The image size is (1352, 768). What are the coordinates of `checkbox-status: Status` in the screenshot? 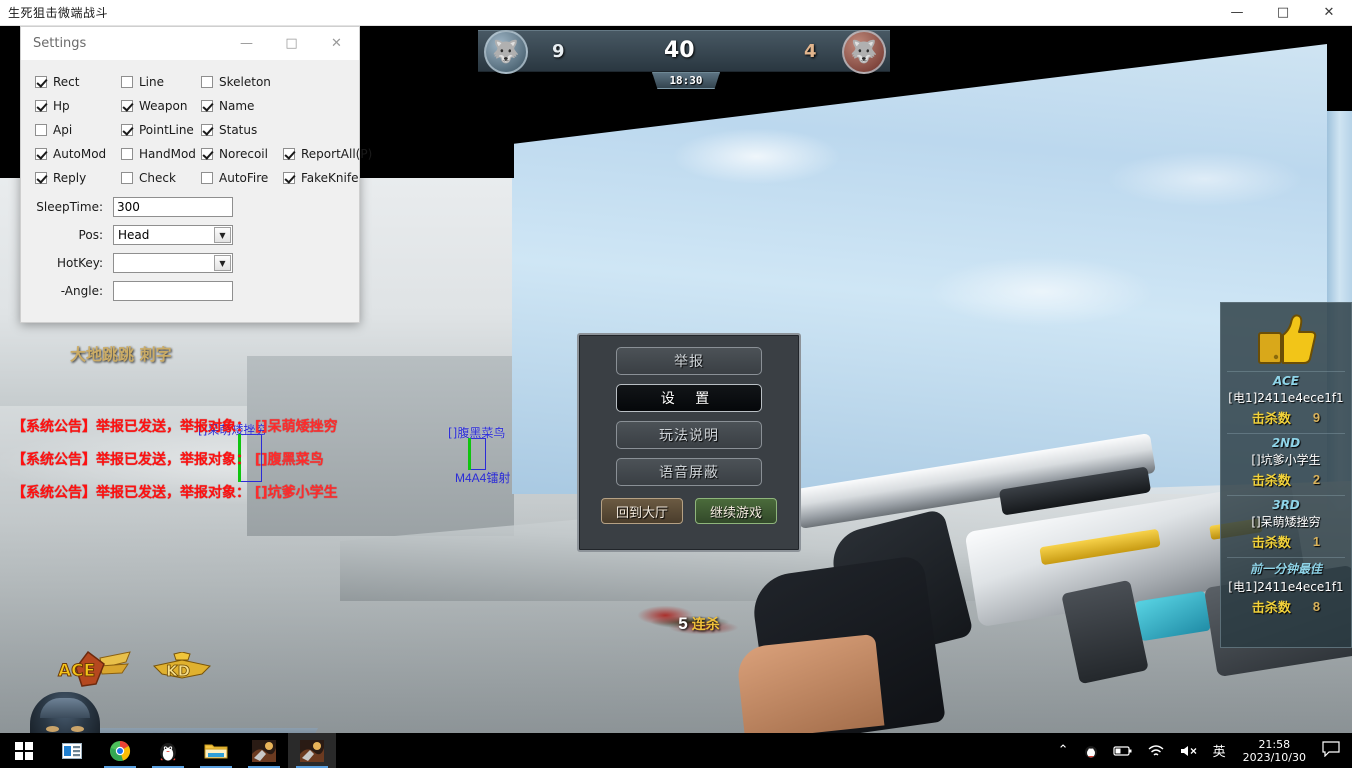 It's located at (229, 130).